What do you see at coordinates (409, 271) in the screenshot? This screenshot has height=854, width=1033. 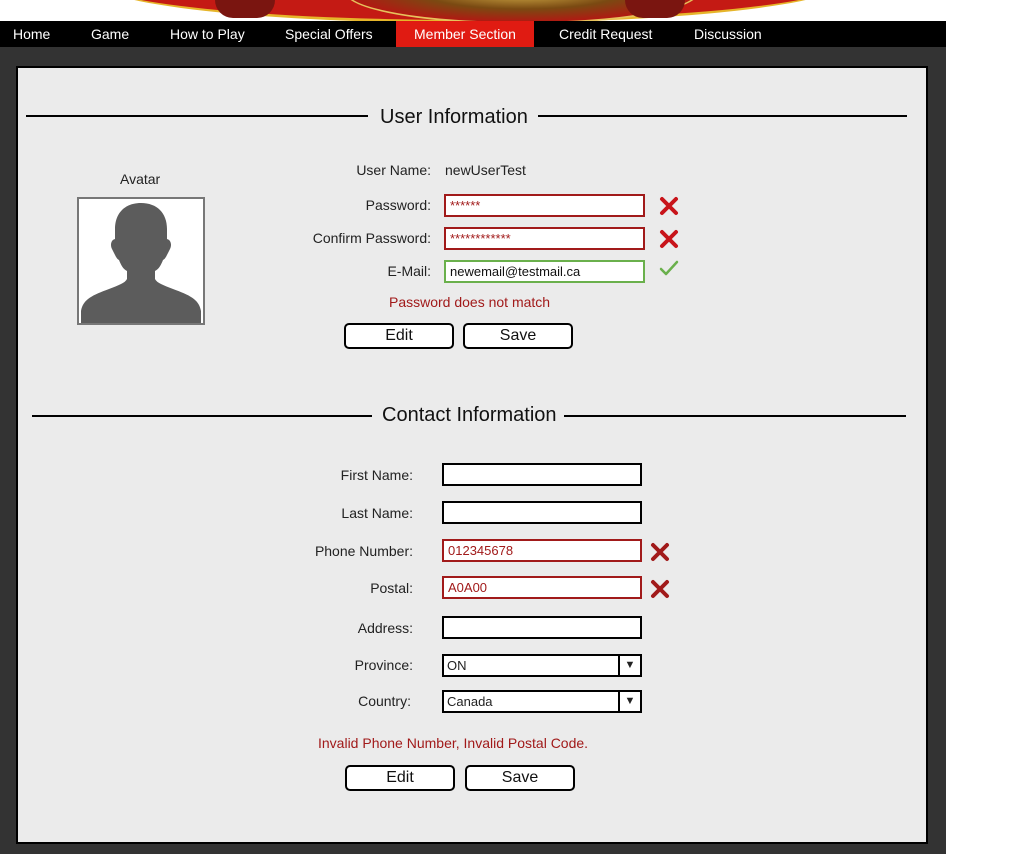 I see `email-label: E-Mail:` at bounding box center [409, 271].